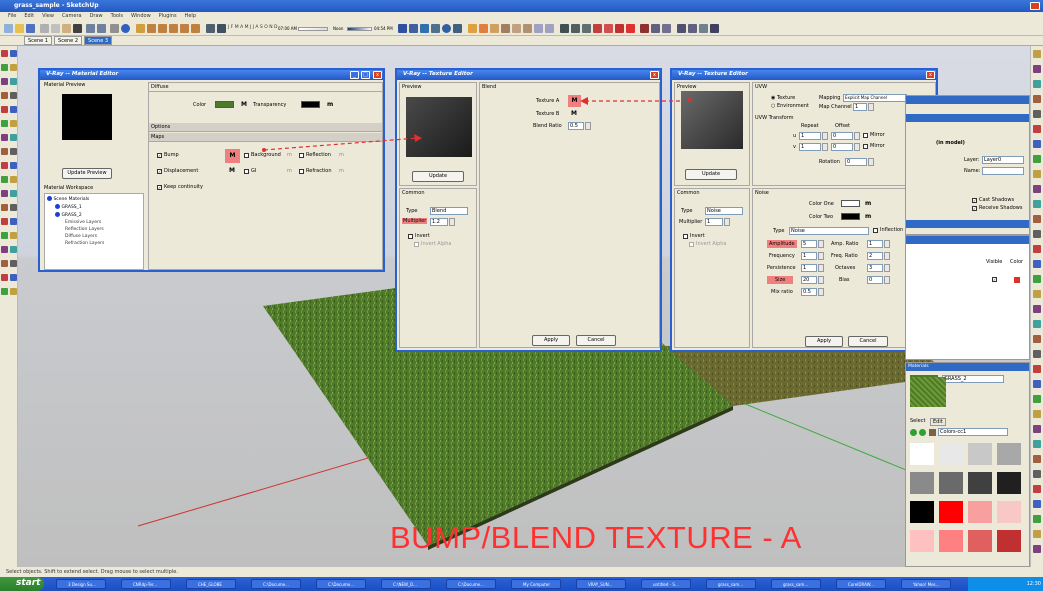 This screenshot has height=591, width=1043. I want to click on right-view-icon, so click(173, 28).